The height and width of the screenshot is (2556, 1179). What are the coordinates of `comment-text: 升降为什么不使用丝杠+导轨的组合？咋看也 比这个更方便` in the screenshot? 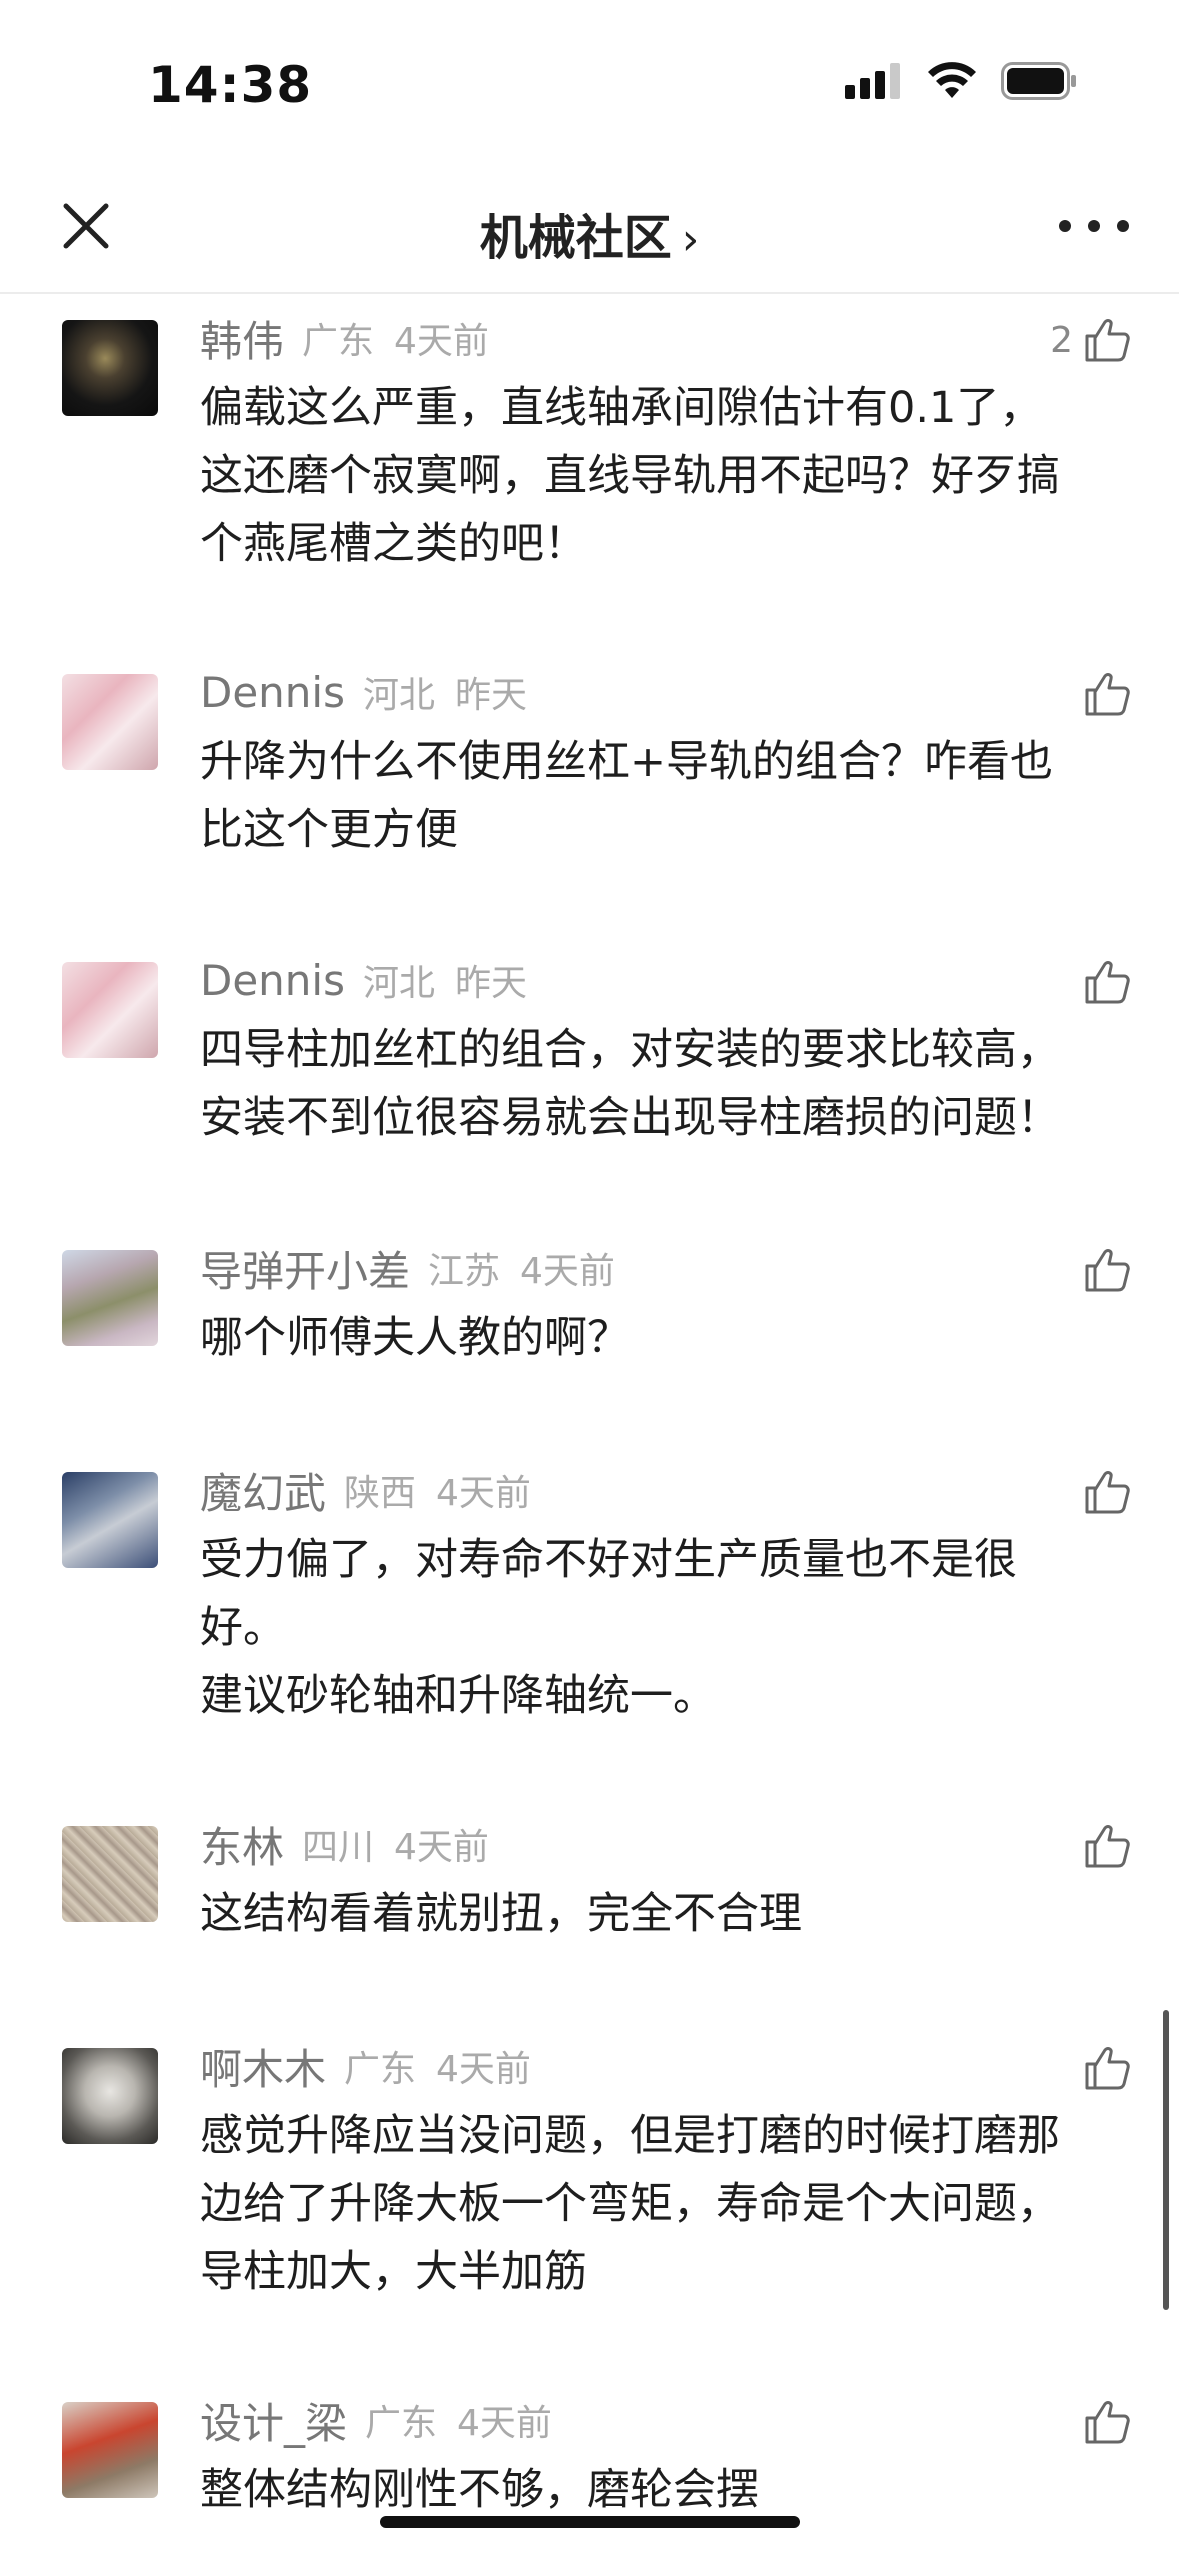 It's located at (627, 796).